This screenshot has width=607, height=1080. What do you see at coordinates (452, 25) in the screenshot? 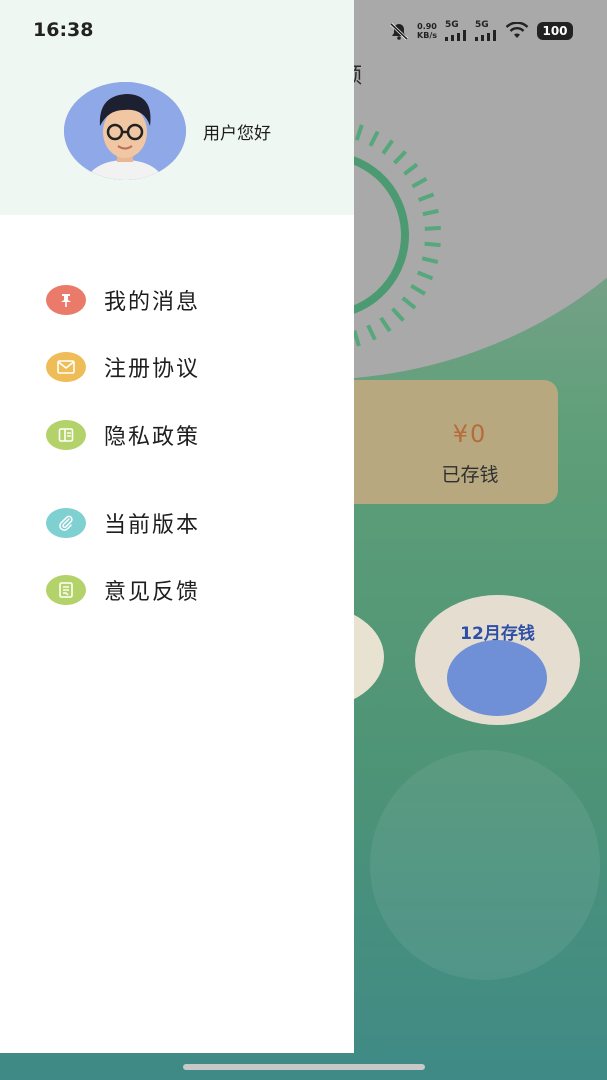
I see `signal-1-label: 5G` at bounding box center [452, 25].